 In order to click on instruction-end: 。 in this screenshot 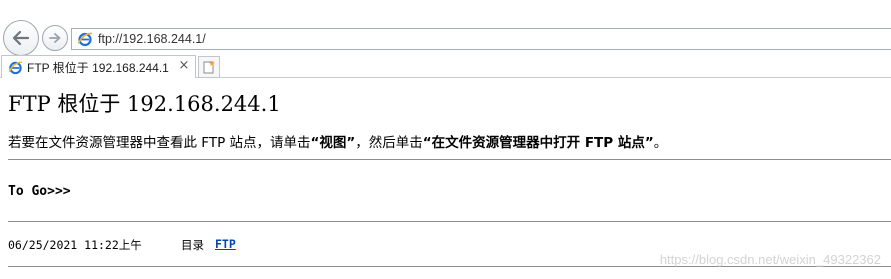, I will do `click(660, 143)`.